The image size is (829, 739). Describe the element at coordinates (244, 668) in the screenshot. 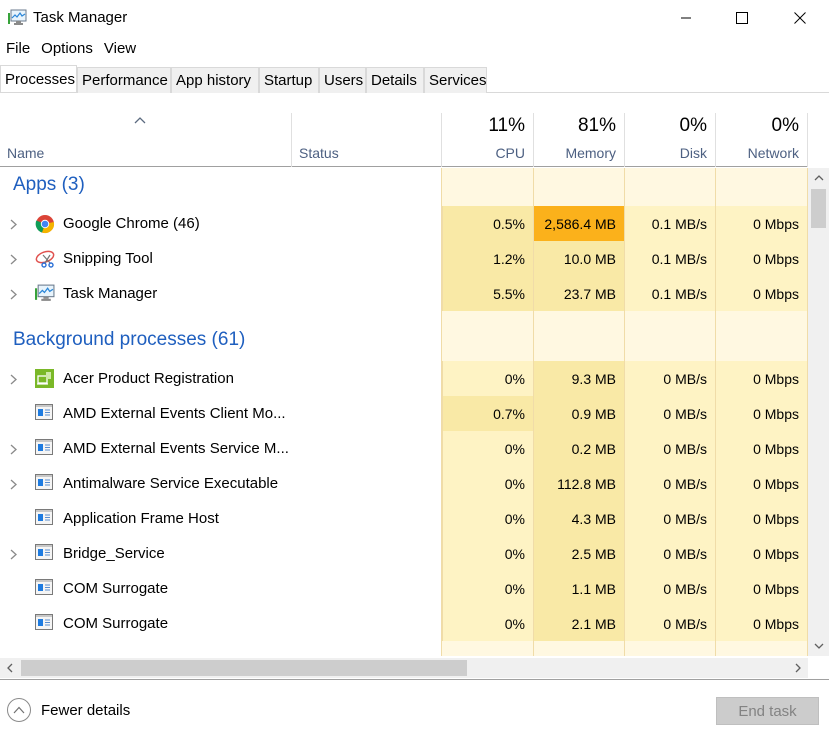

I see `horizontal-scroll-thumb` at that location.